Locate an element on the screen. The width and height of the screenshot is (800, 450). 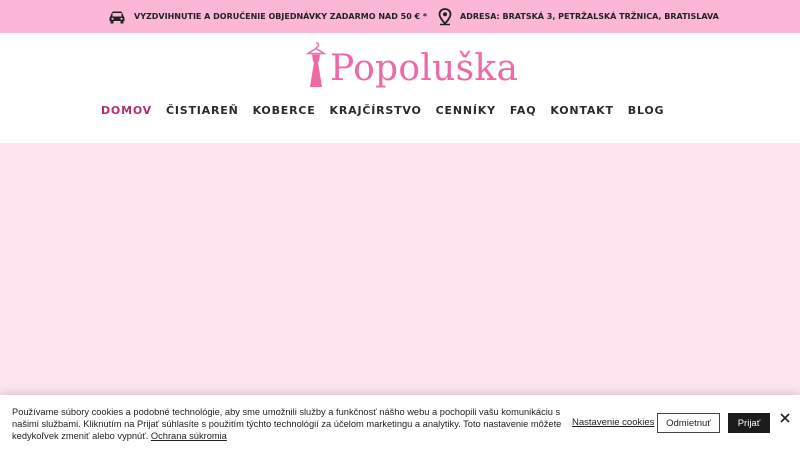
car-icon is located at coordinates (117, 17).